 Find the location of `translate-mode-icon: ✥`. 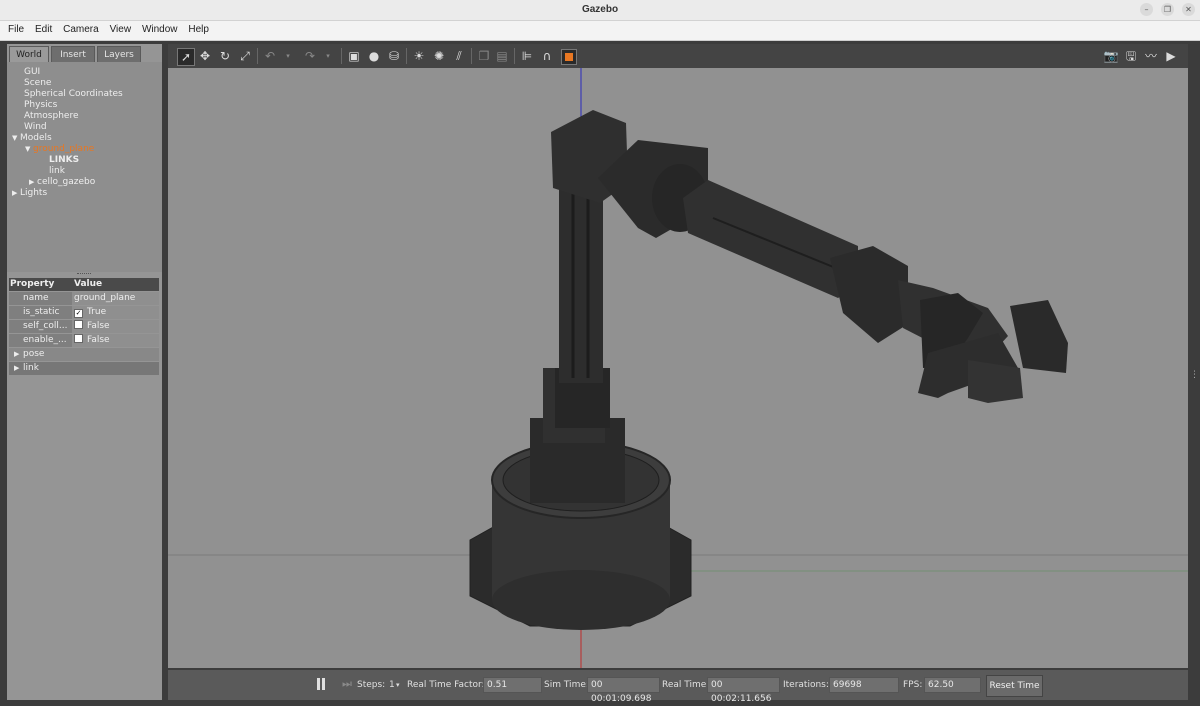

translate-mode-icon: ✥ is located at coordinates (205, 56).